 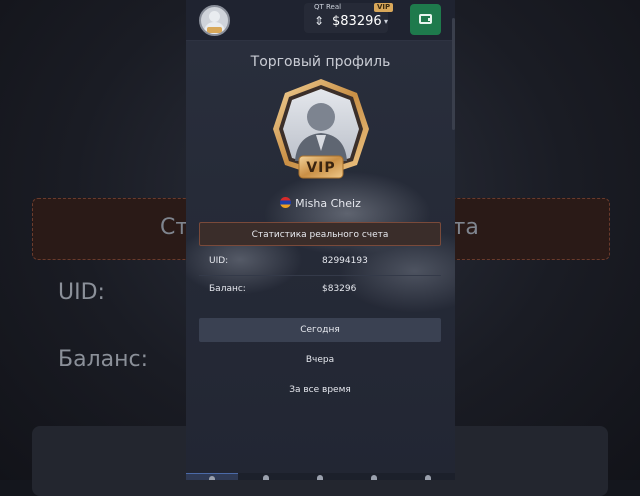 I want to click on account-balance: $83296, so click(x=357, y=21).